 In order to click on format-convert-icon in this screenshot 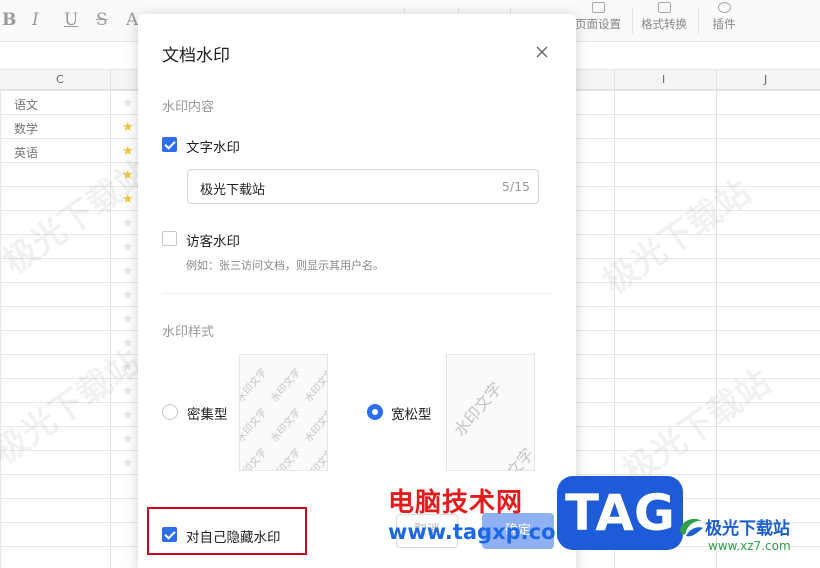, I will do `click(664, 7)`.